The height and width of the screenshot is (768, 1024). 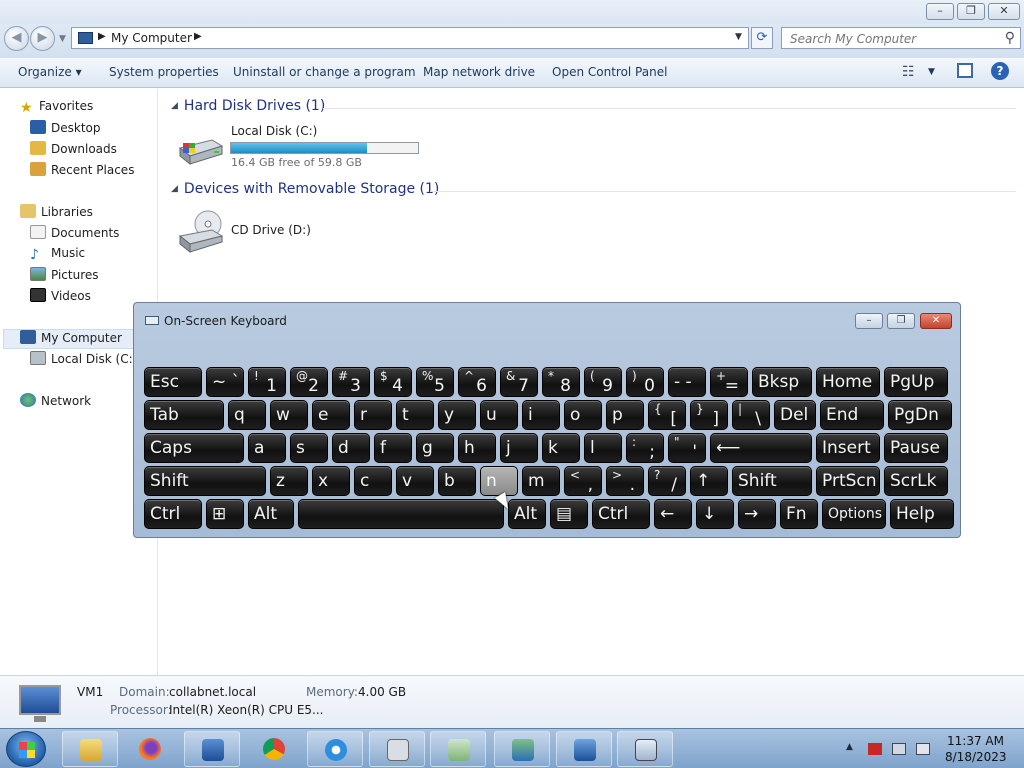 What do you see at coordinates (324, 72) in the screenshot?
I see `uninstall-program-button: Uninstall or change a program` at bounding box center [324, 72].